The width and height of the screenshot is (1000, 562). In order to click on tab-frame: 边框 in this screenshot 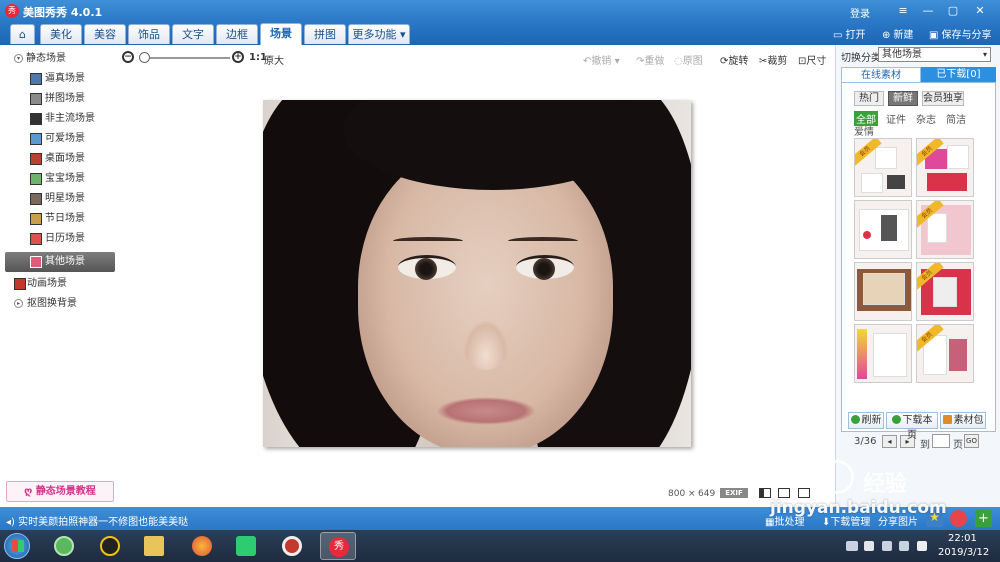, I will do `click(237, 34)`.